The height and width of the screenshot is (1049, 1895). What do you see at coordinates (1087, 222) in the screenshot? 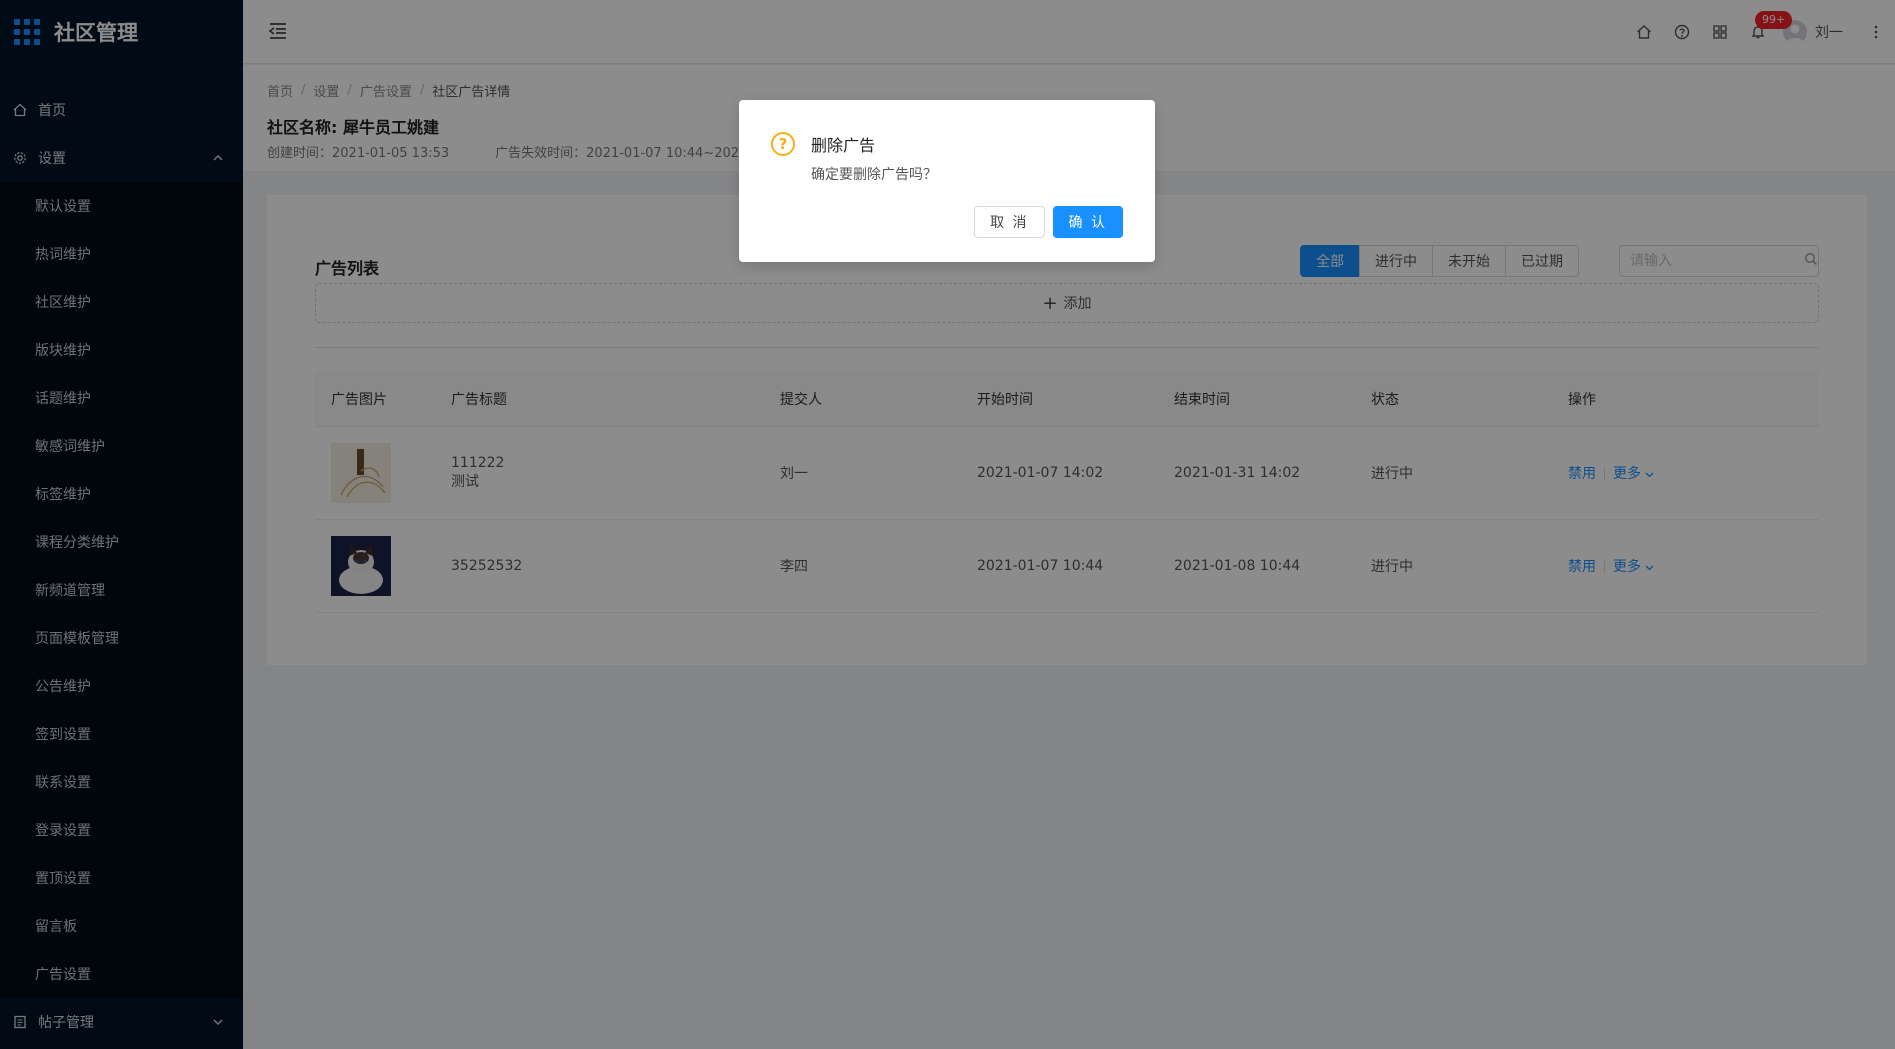
I see `confirm-button: 确 认` at bounding box center [1087, 222].